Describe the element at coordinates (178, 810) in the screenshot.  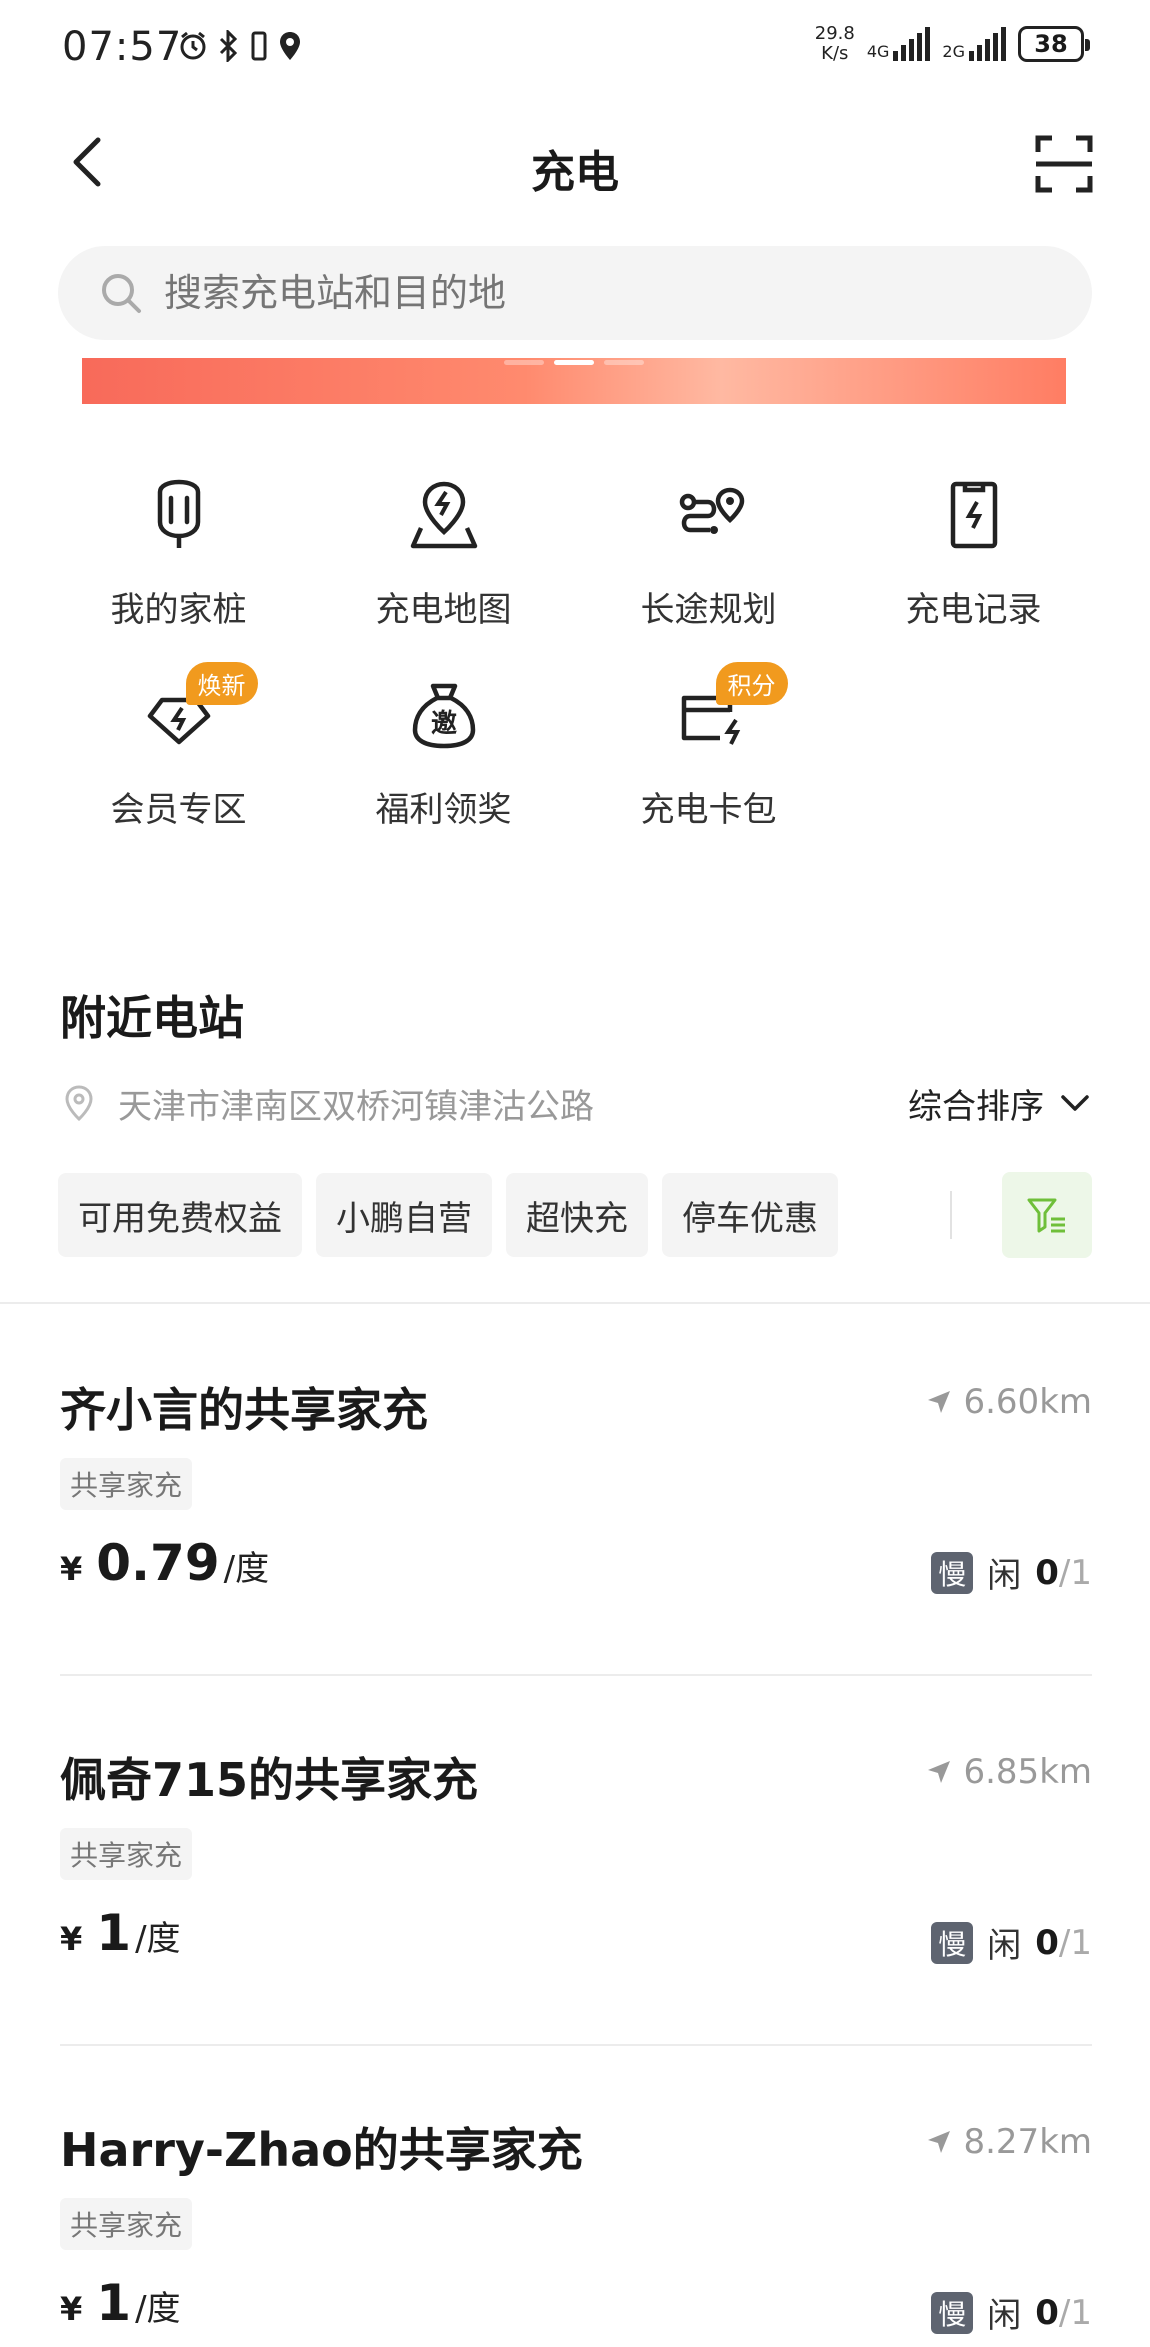
I see `menu-label: 会员专区` at that location.